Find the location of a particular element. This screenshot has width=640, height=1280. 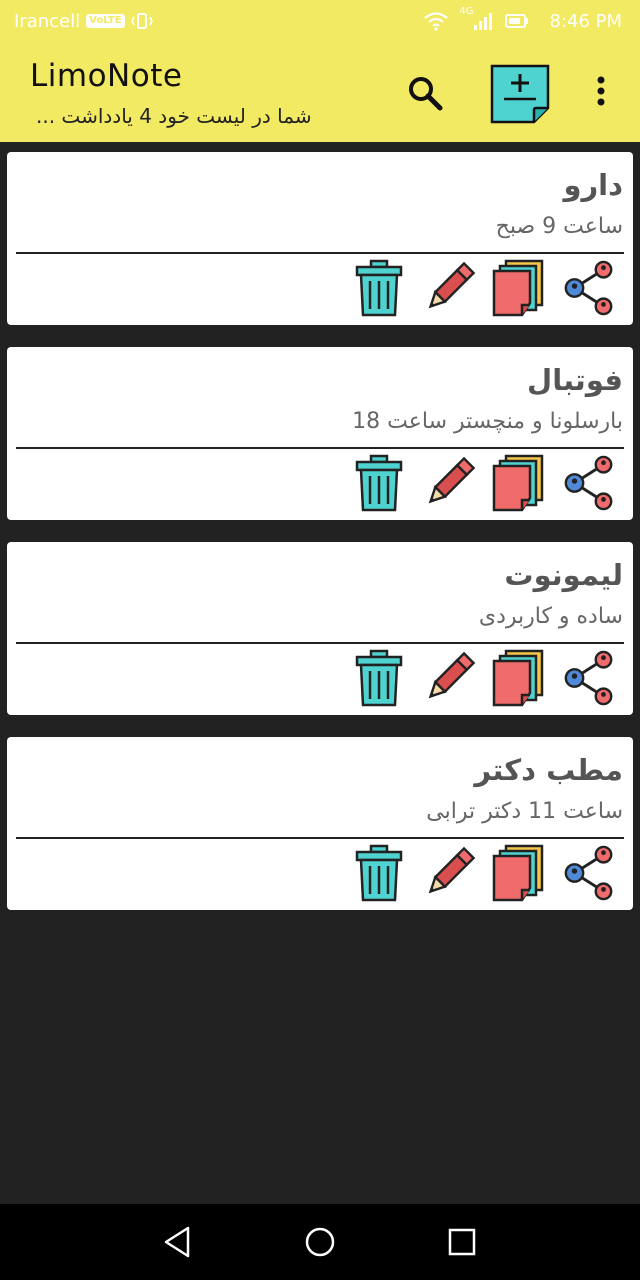

note-card: لیمونوت ساده و کاربردی is located at coordinates (320, 628).